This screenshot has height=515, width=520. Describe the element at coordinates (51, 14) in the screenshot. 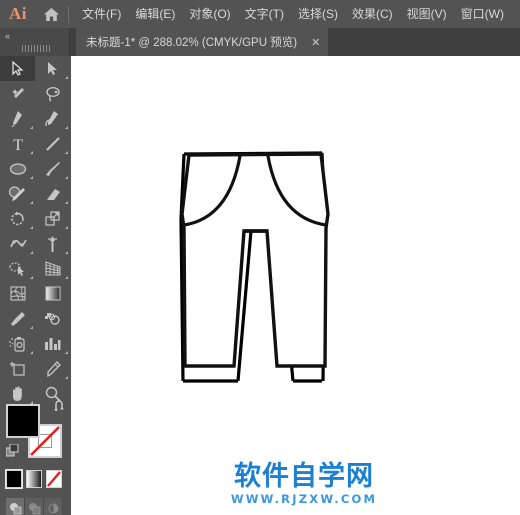

I see `home-icon` at that location.